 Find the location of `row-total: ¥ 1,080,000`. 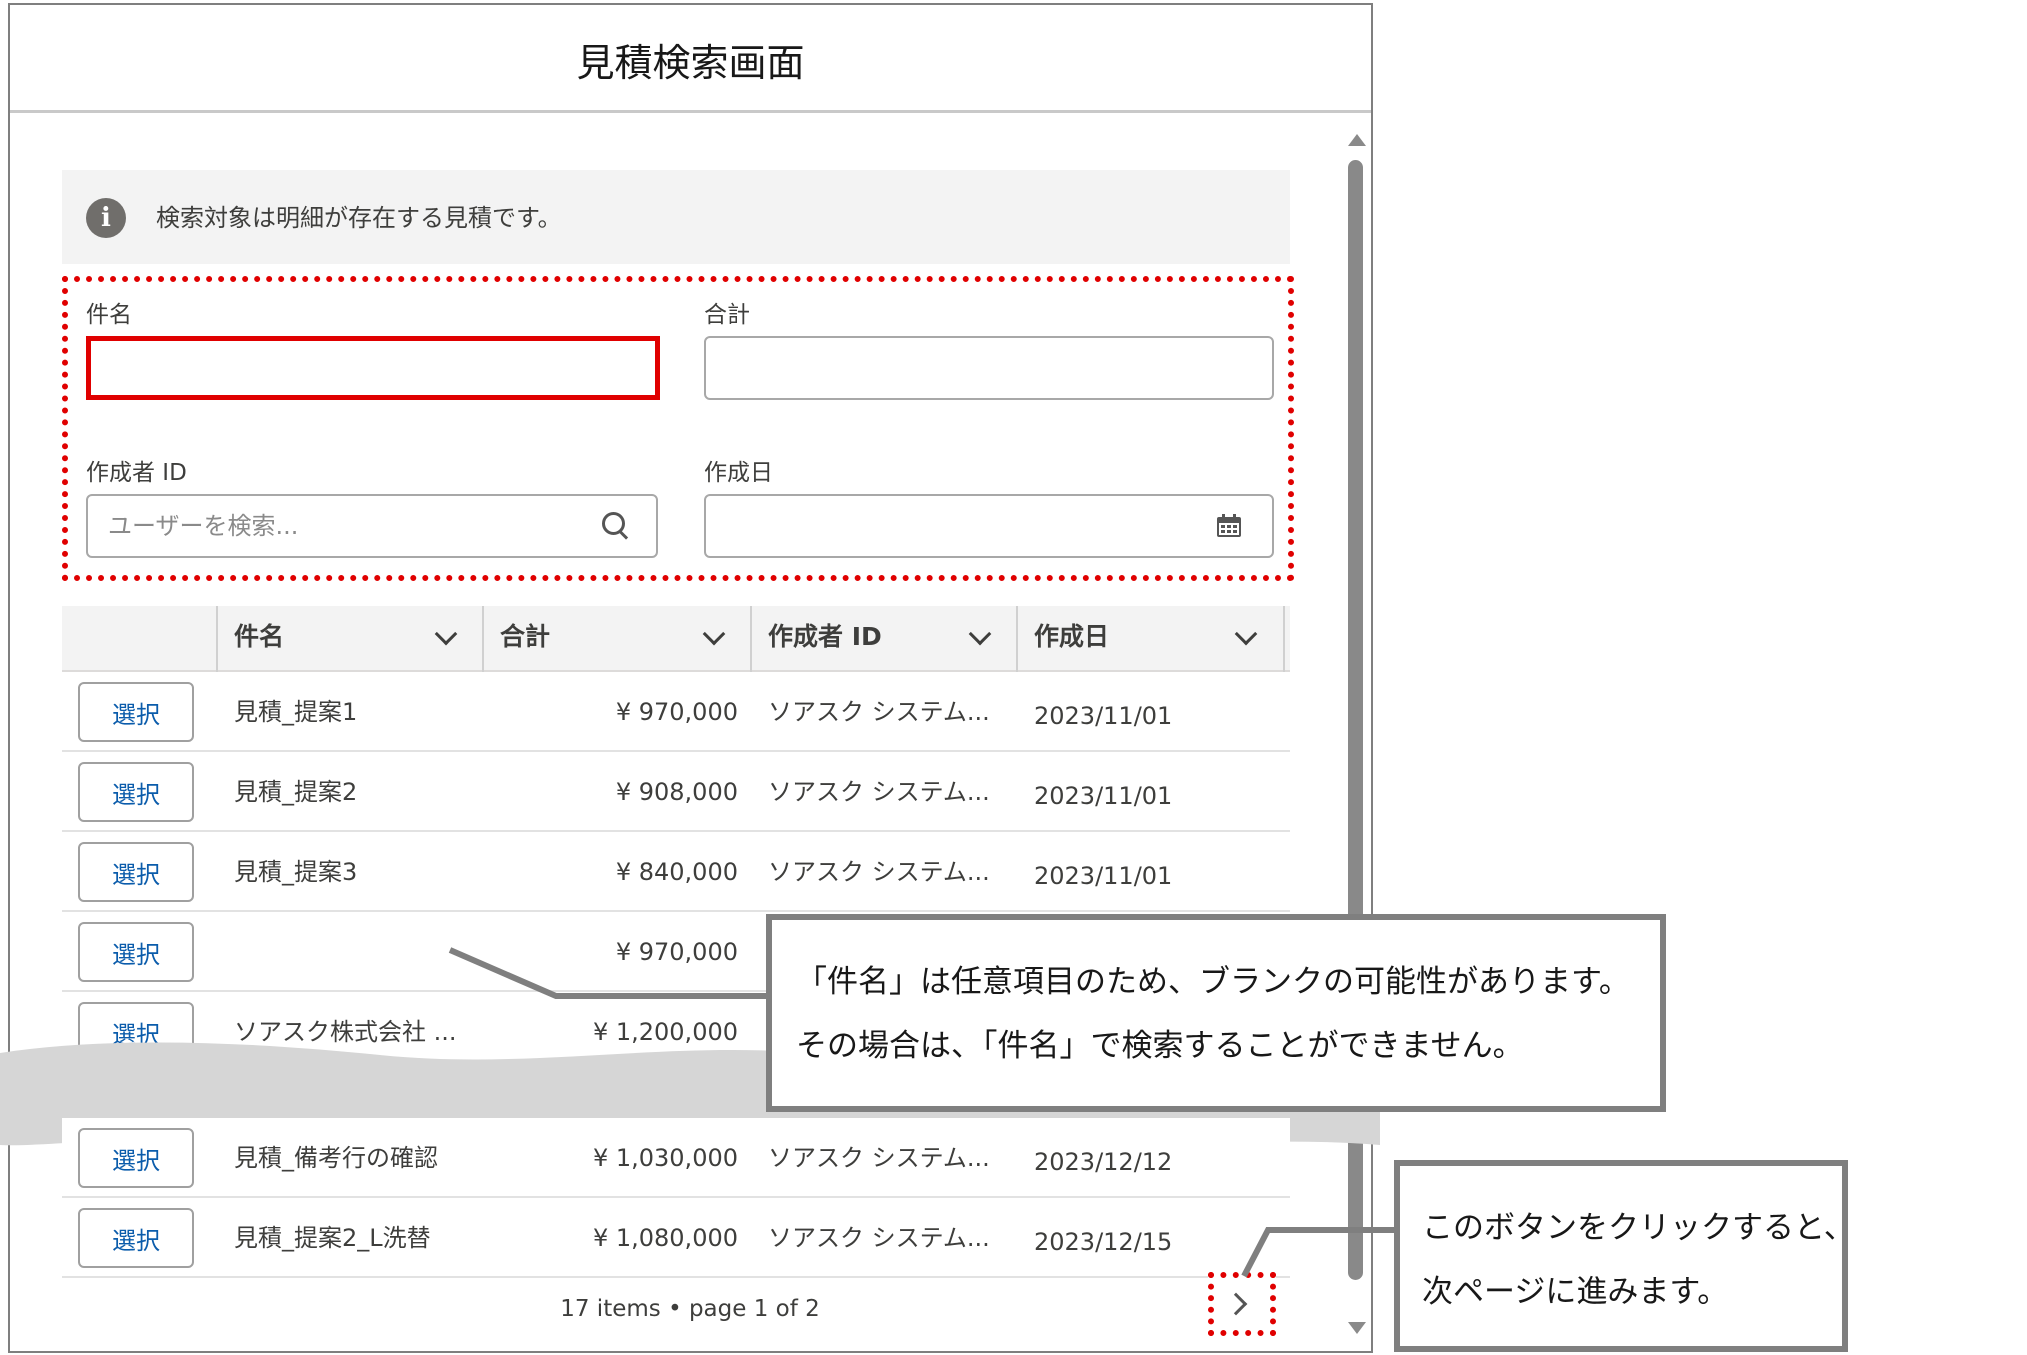

row-total: ¥ 1,080,000 is located at coordinates (665, 1238).